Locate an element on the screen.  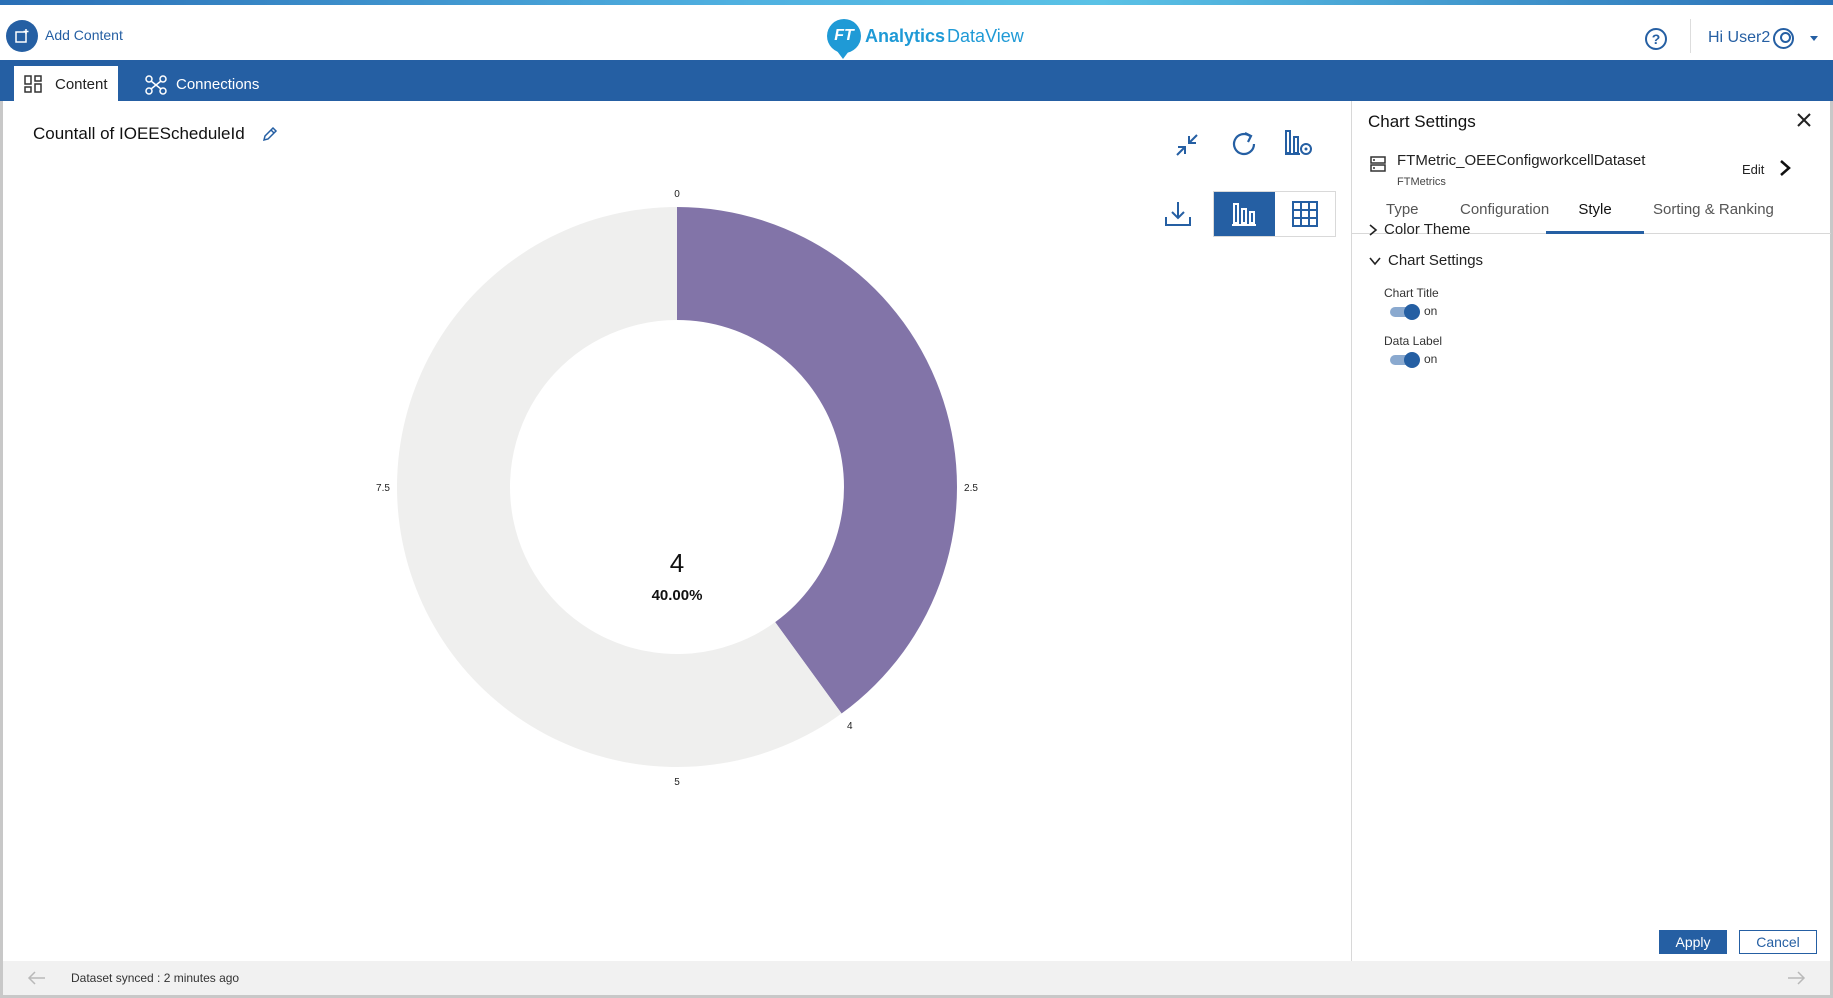
center-value: 4 is located at coordinates (677, 563).